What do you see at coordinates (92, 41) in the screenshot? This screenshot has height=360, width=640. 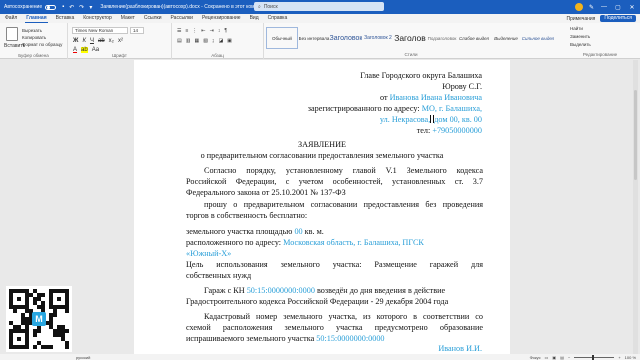 I see `underline-button: Ч` at bounding box center [92, 41].